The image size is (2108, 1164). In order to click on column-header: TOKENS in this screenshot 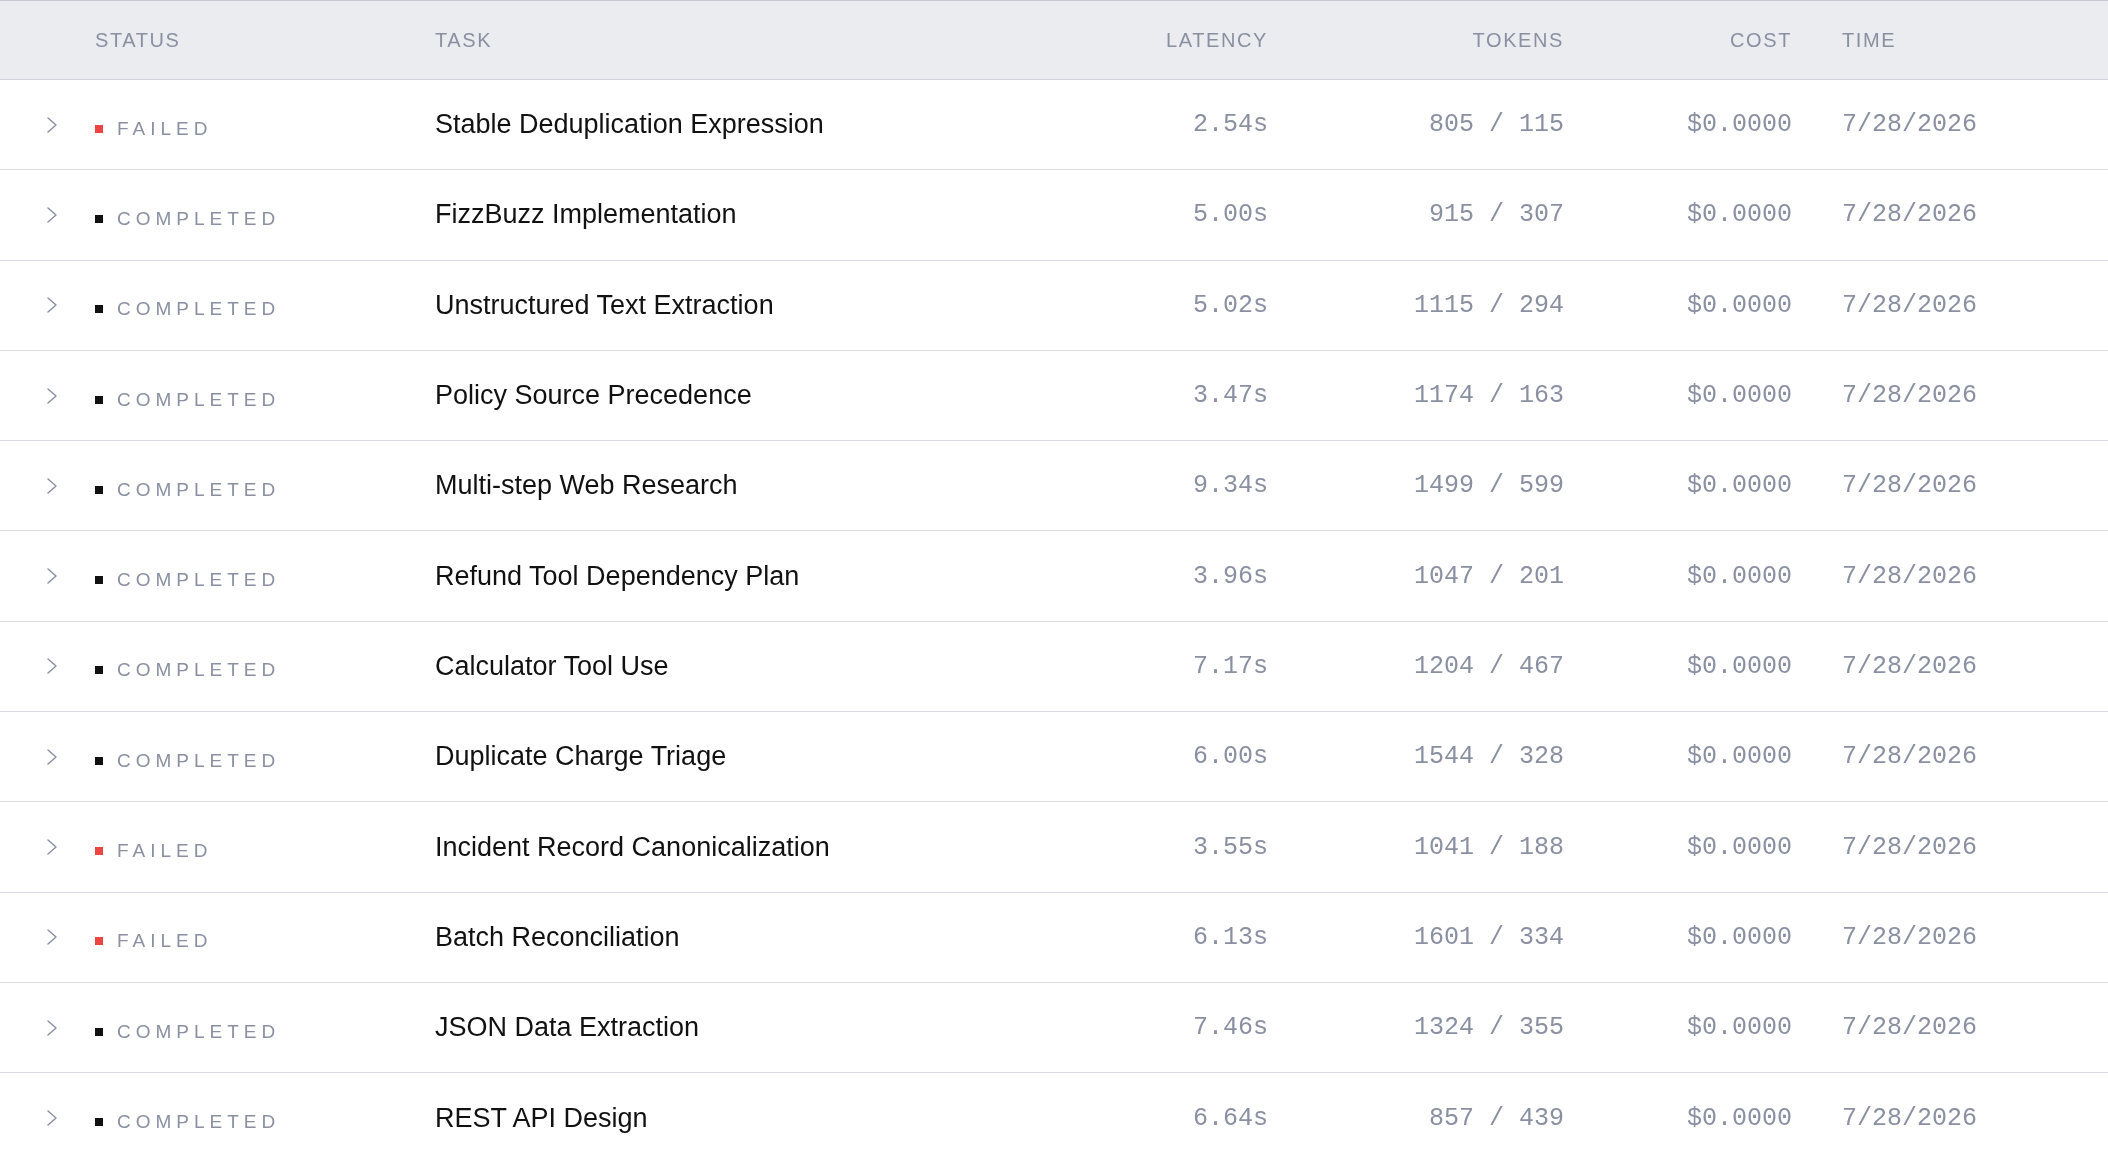, I will do `click(1518, 40)`.